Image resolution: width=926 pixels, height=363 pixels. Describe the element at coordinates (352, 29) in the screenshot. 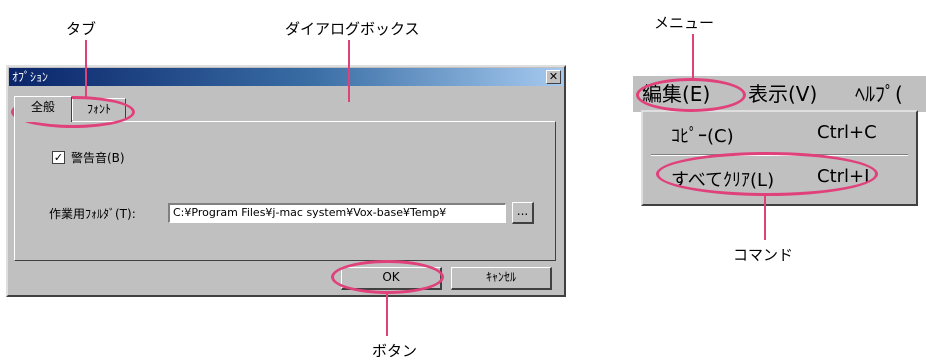

I see `dialog-callout: ダイアログボックス` at that location.